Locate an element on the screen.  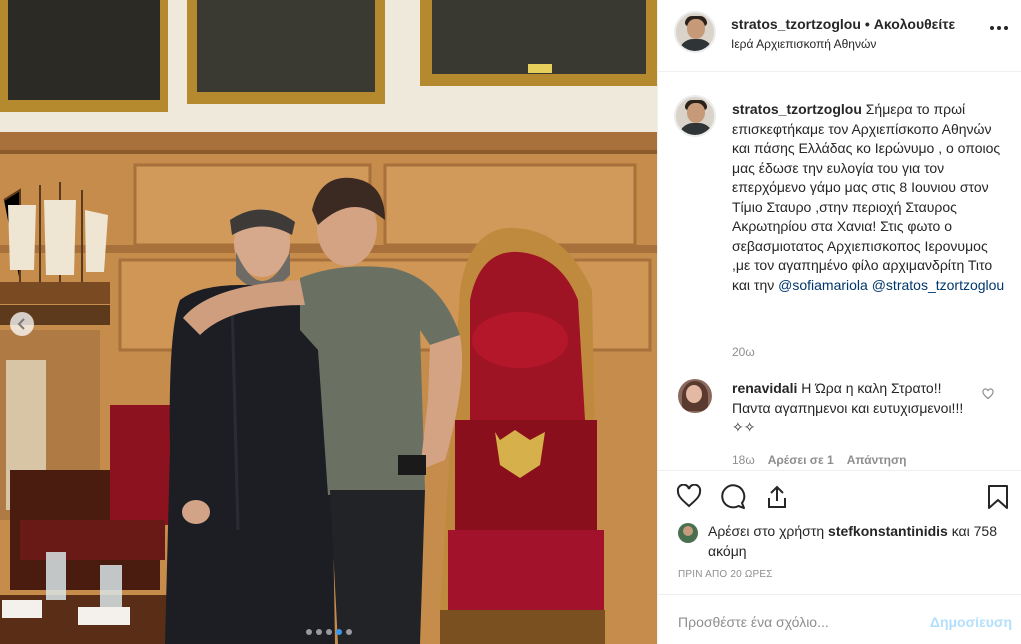
comment-username: renavidali is located at coordinates (764, 388).